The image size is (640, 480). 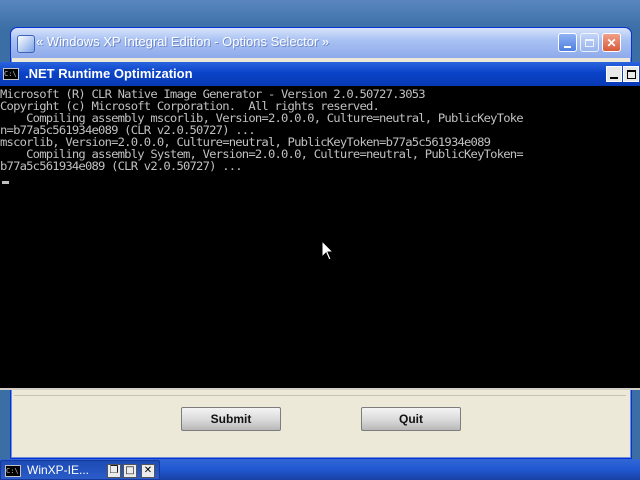 I want to click on maximize-button, so click(x=589, y=42).